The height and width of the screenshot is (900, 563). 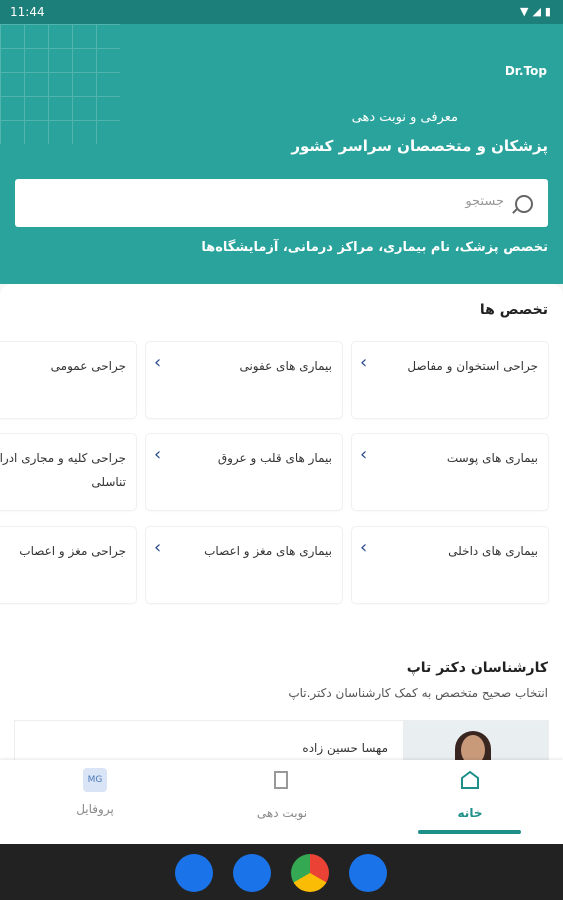 I want to click on specialty-label: جراحی مغز و اعصاب, so click(x=72, y=551).